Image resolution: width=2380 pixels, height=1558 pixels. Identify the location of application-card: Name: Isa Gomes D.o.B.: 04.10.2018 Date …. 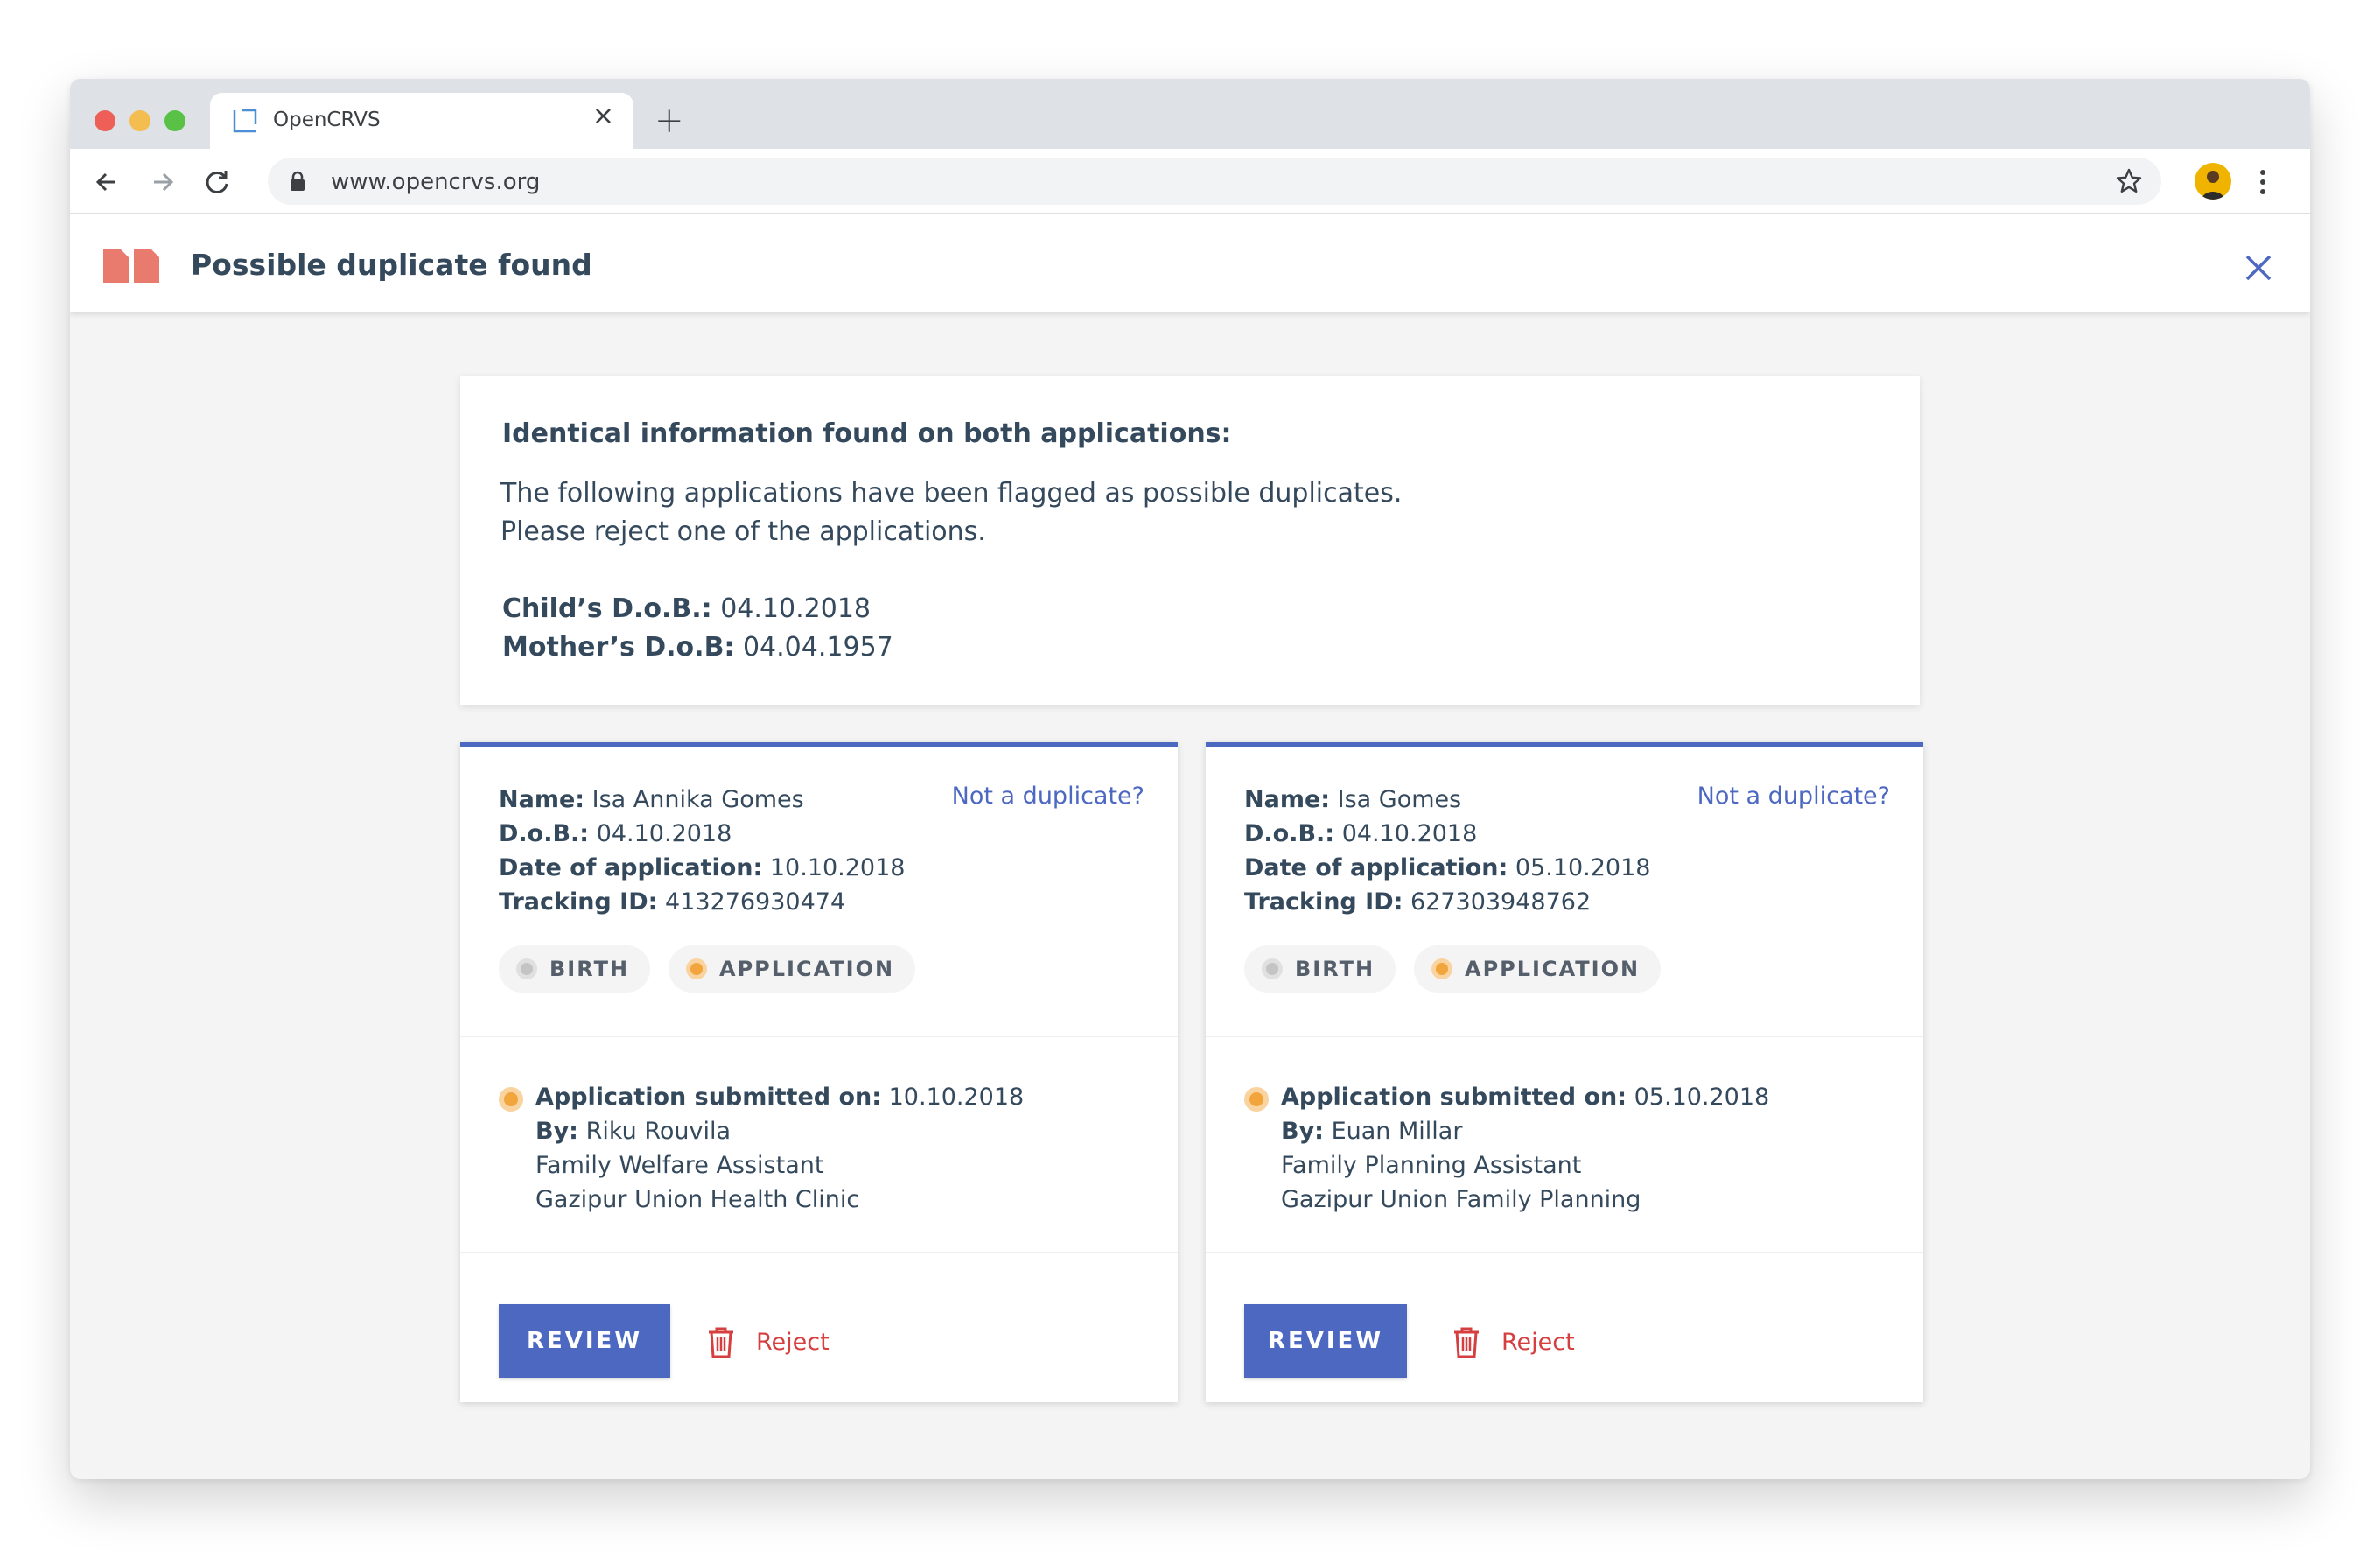
(1564, 1072).